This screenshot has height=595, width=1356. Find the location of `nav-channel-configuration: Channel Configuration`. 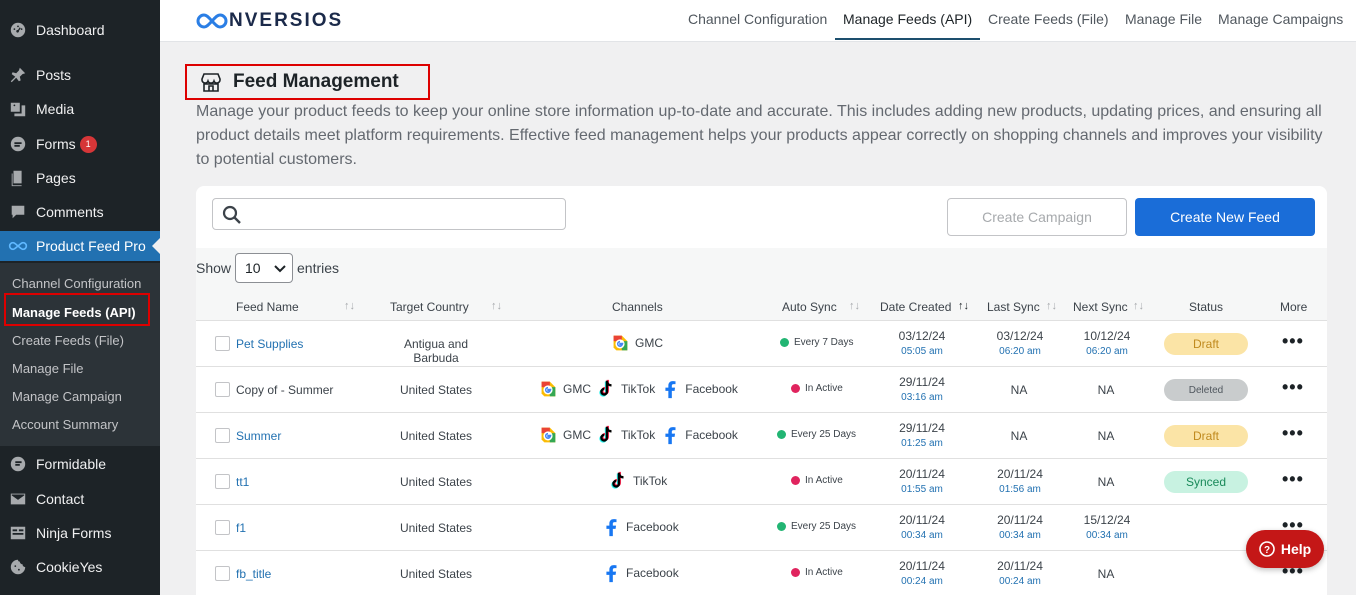

nav-channel-configuration: Channel Configuration is located at coordinates (757, 19).